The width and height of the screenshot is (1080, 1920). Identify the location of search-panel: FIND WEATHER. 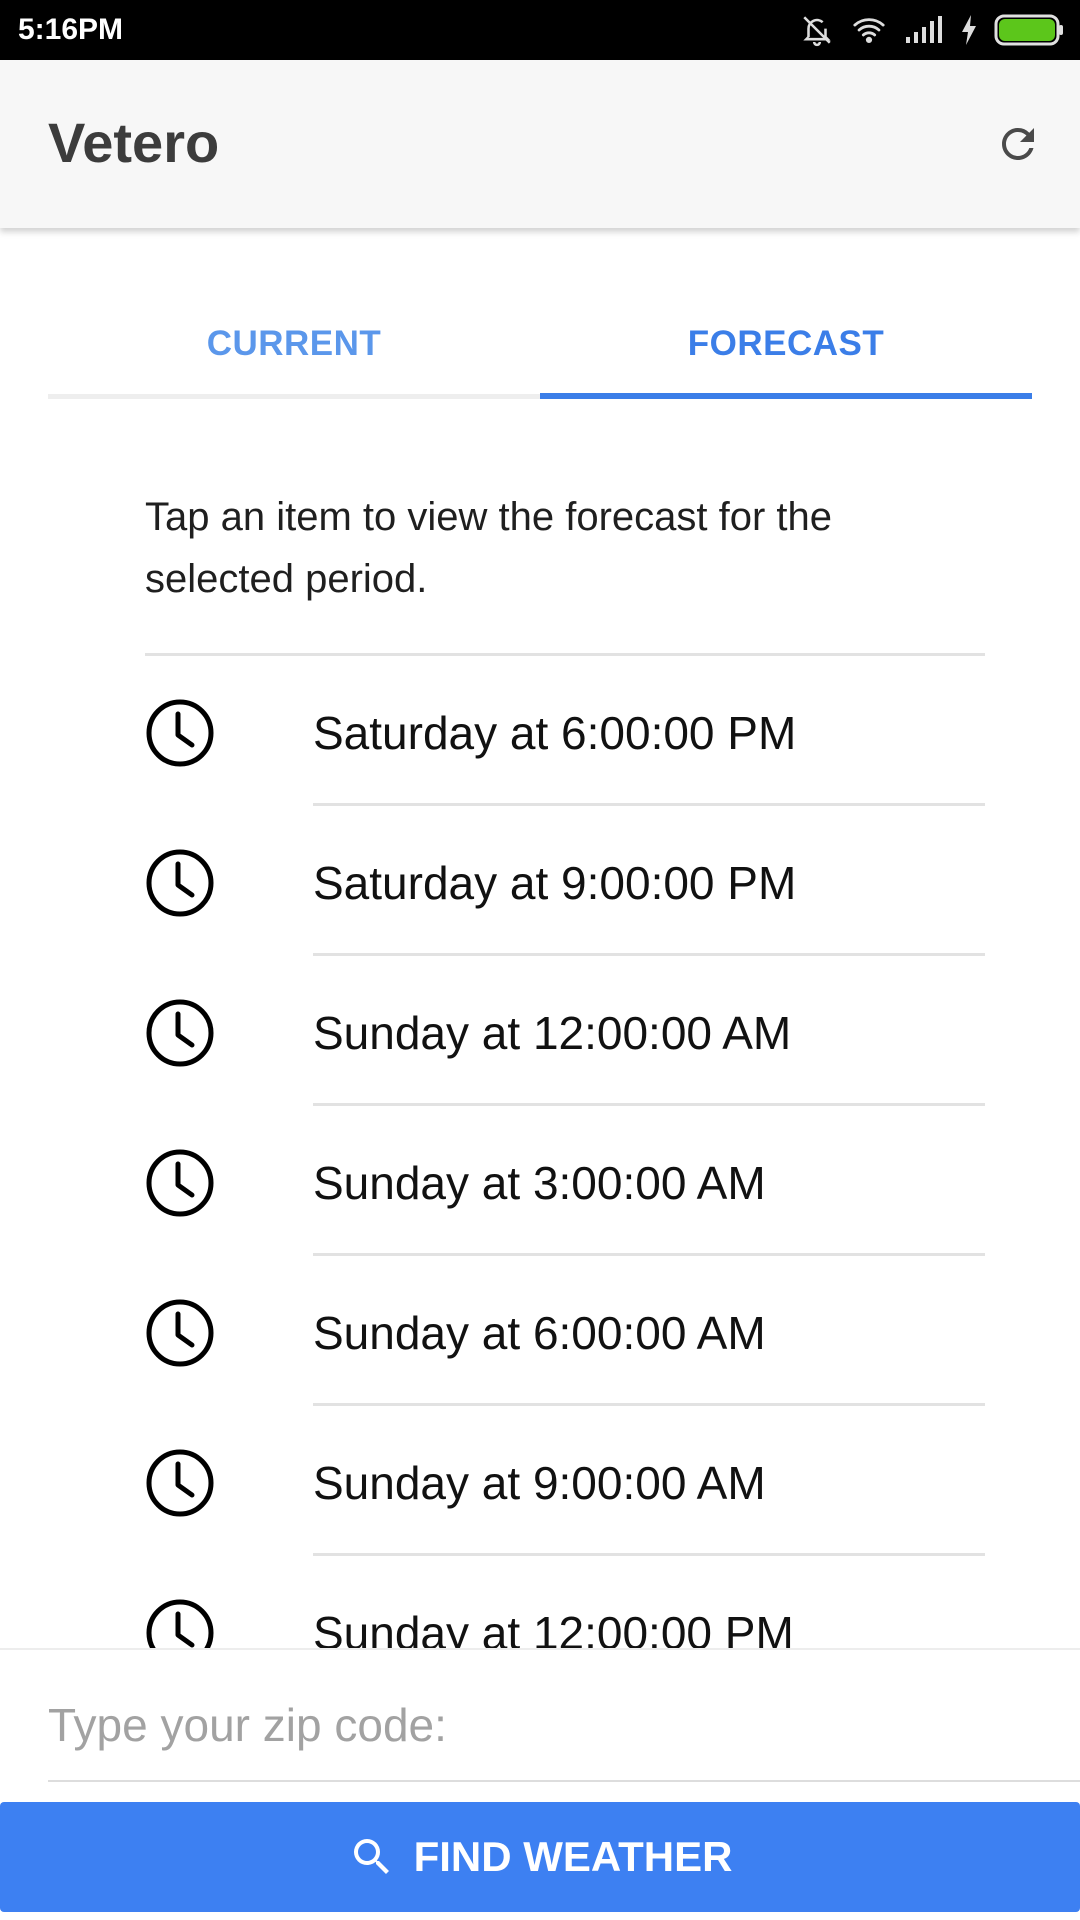
(540, 1784).